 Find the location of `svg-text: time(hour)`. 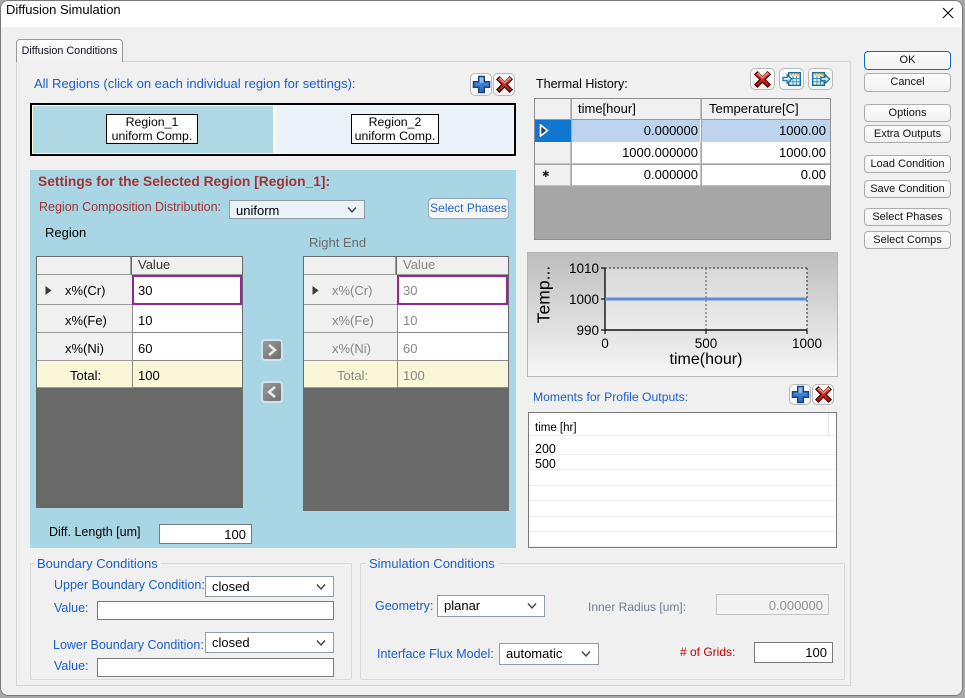

svg-text: time(hour) is located at coordinates (706, 359).